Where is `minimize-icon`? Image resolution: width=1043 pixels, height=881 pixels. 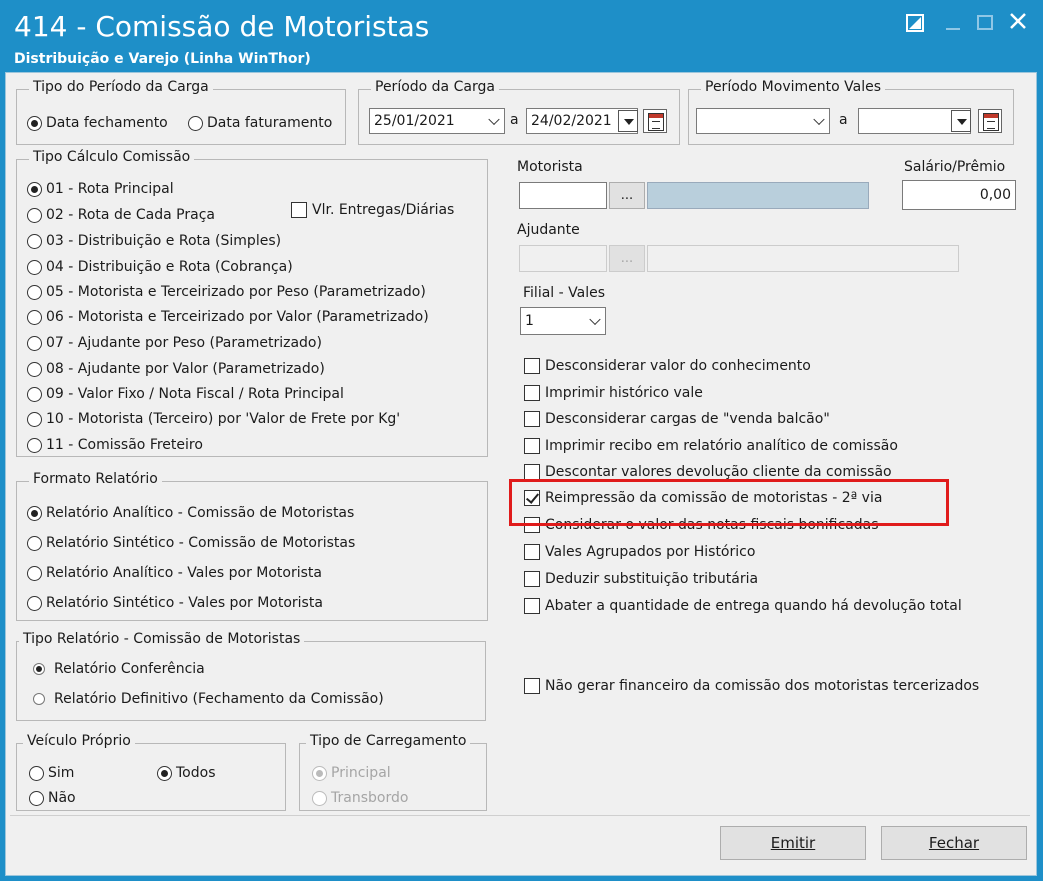
minimize-icon is located at coordinates (953, 24).